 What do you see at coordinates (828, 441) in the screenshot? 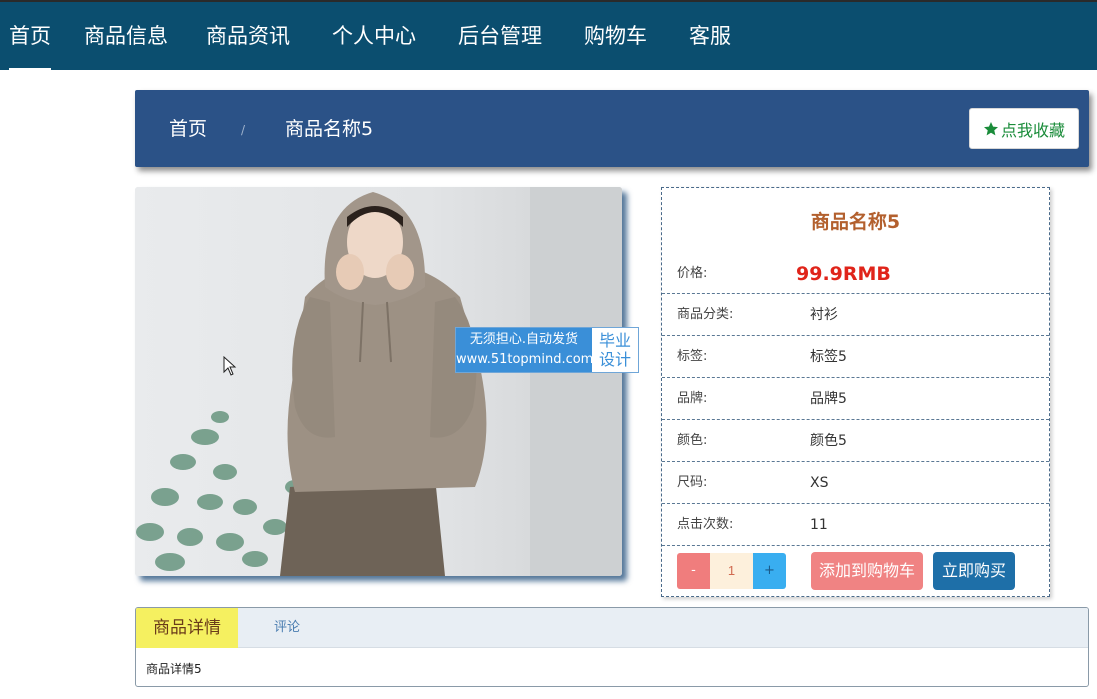
I see `info-value: 颜色5` at bounding box center [828, 441].